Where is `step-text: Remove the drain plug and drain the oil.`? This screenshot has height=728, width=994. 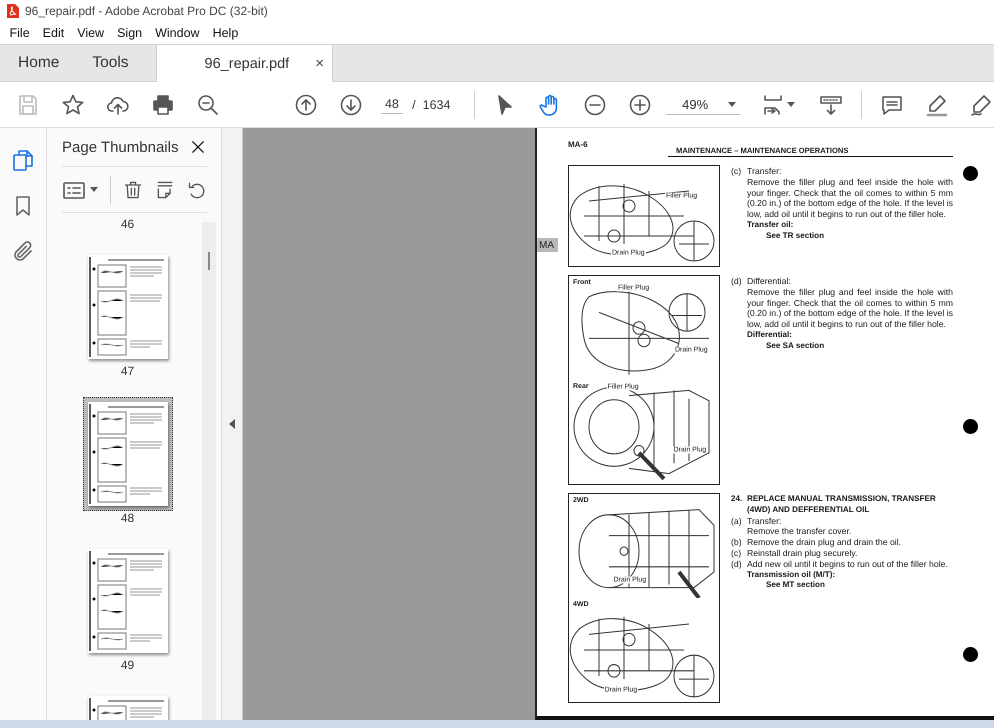 step-text: Remove the drain plug and drain the oil. is located at coordinates (824, 542).